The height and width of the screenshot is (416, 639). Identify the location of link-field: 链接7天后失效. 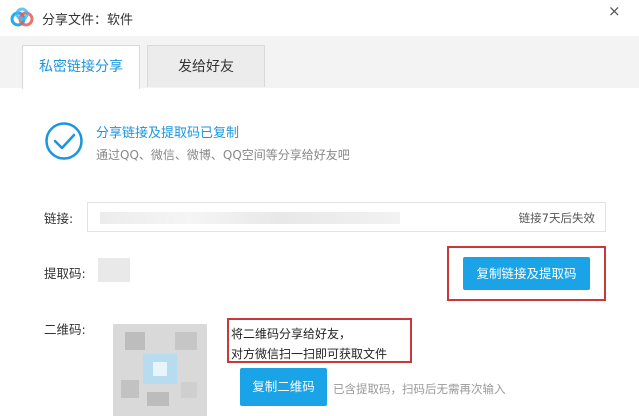
(346, 217).